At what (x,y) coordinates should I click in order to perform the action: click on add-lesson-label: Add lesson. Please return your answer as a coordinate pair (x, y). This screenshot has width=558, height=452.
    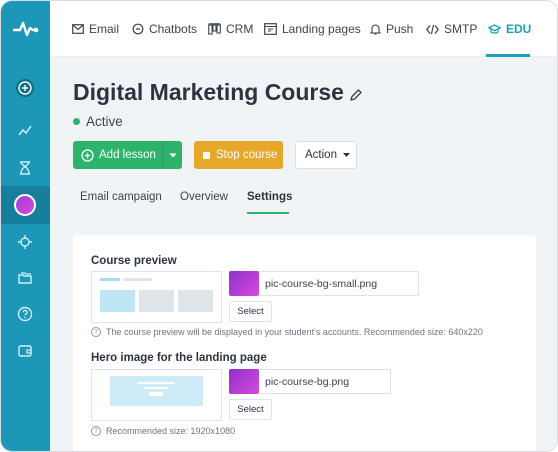
    Looking at the image, I should click on (127, 155).